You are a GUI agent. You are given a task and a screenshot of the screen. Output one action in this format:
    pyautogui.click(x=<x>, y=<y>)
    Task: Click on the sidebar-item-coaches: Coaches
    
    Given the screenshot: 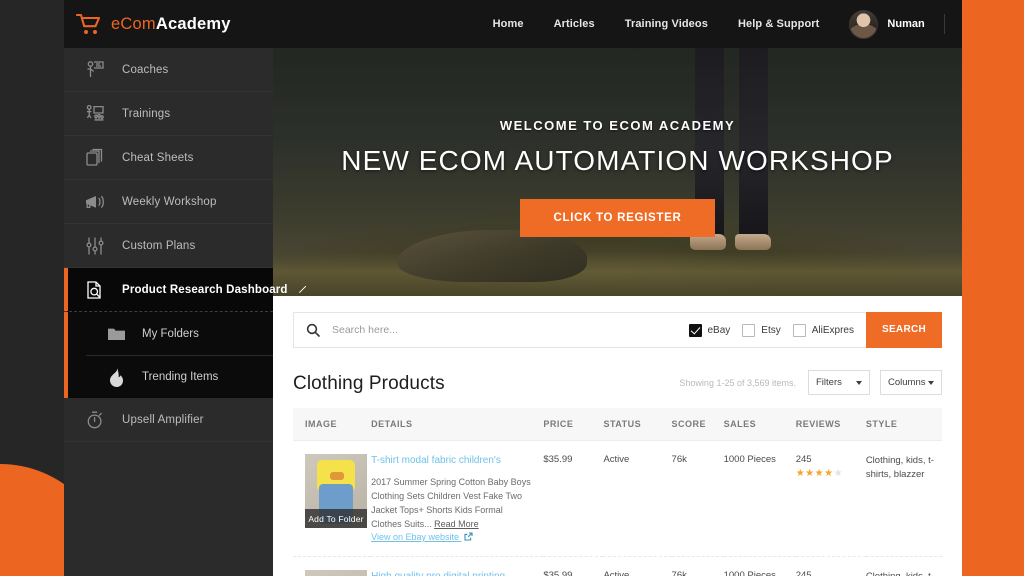 What is the action you would take?
    pyautogui.click(x=168, y=70)
    